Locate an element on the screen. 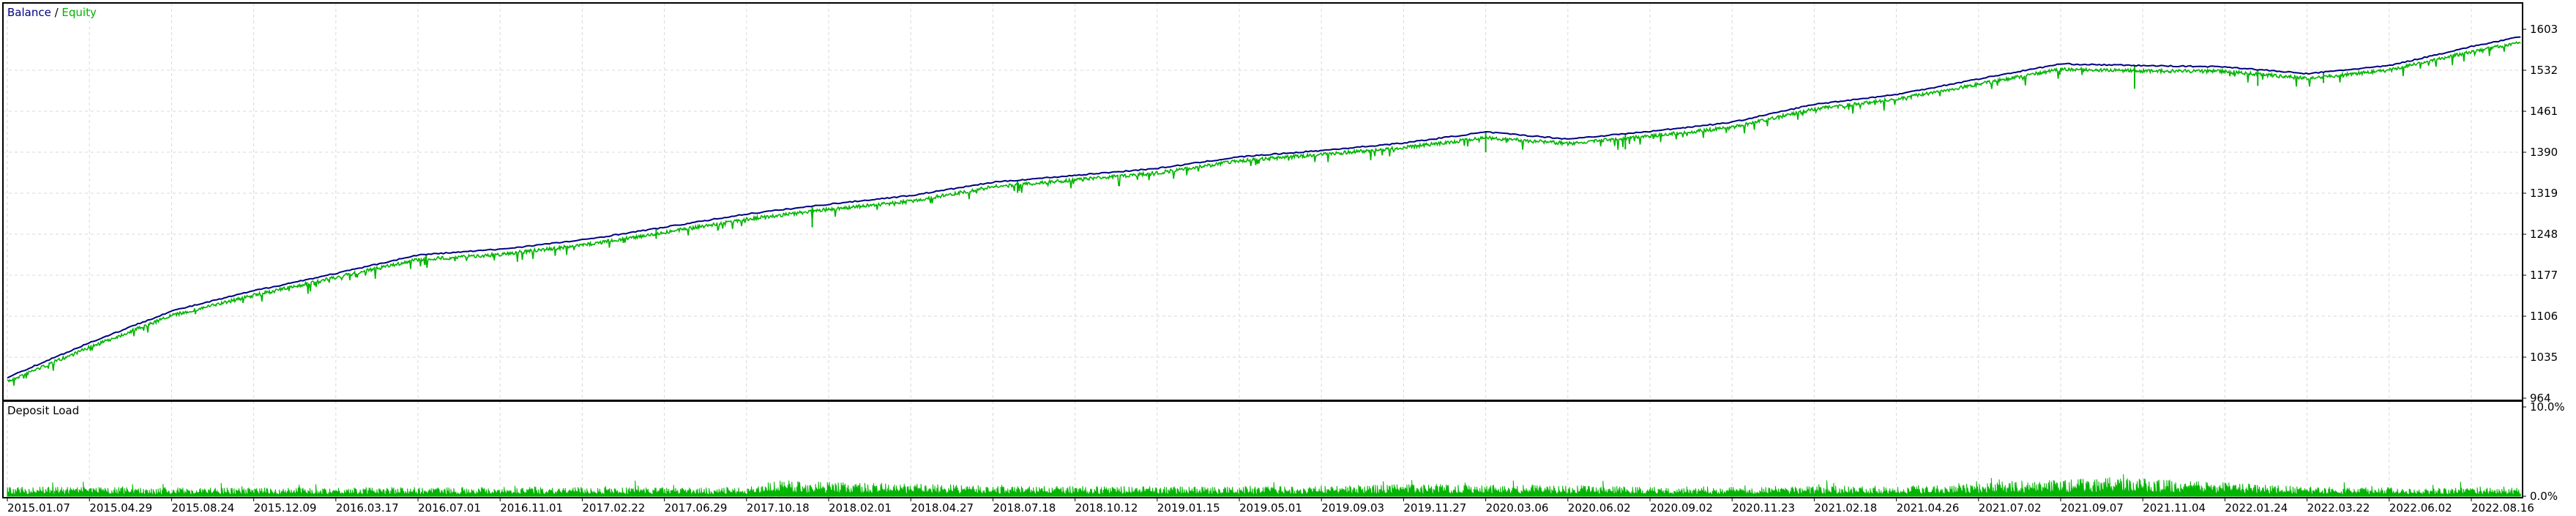  x-tick-label: 2019.09.03 is located at coordinates (1352, 508).